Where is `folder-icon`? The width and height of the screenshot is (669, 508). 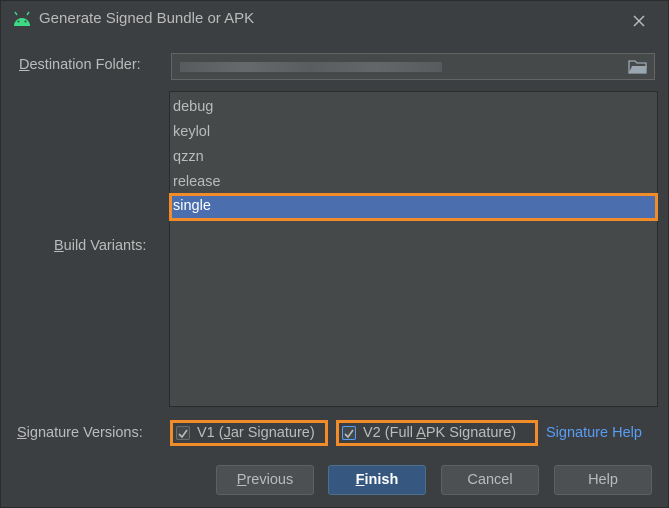
folder-icon is located at coordinates (638, 66).